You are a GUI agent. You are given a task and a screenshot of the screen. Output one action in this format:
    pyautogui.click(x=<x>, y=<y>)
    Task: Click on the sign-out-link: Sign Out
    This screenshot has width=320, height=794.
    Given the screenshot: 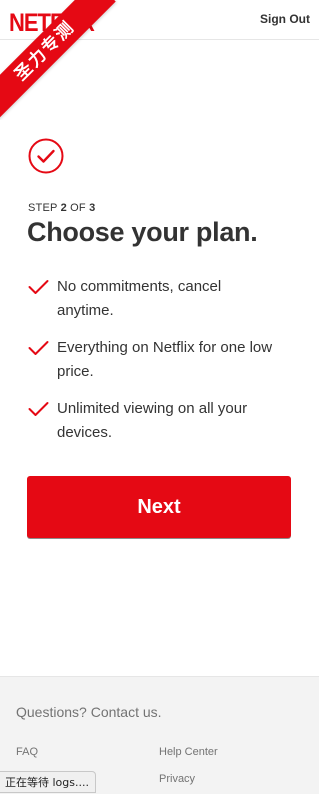 What is the action you would take?
    pyautogui.click(x=285, y=19)
    